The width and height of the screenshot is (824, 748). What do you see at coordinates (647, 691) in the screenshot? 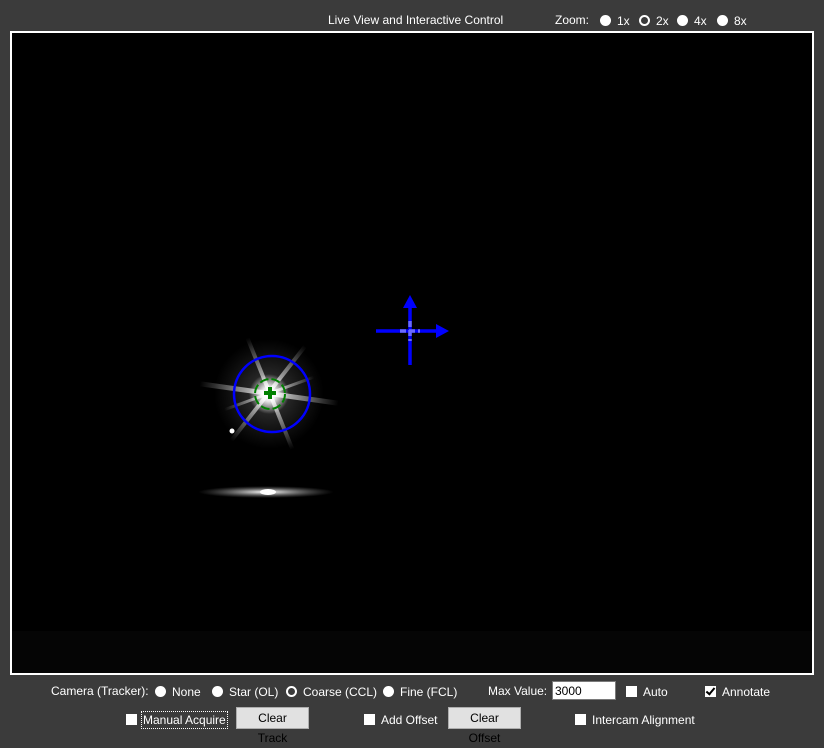
I see `auto-checkbox: Auto` at bounding box center [647, 691].